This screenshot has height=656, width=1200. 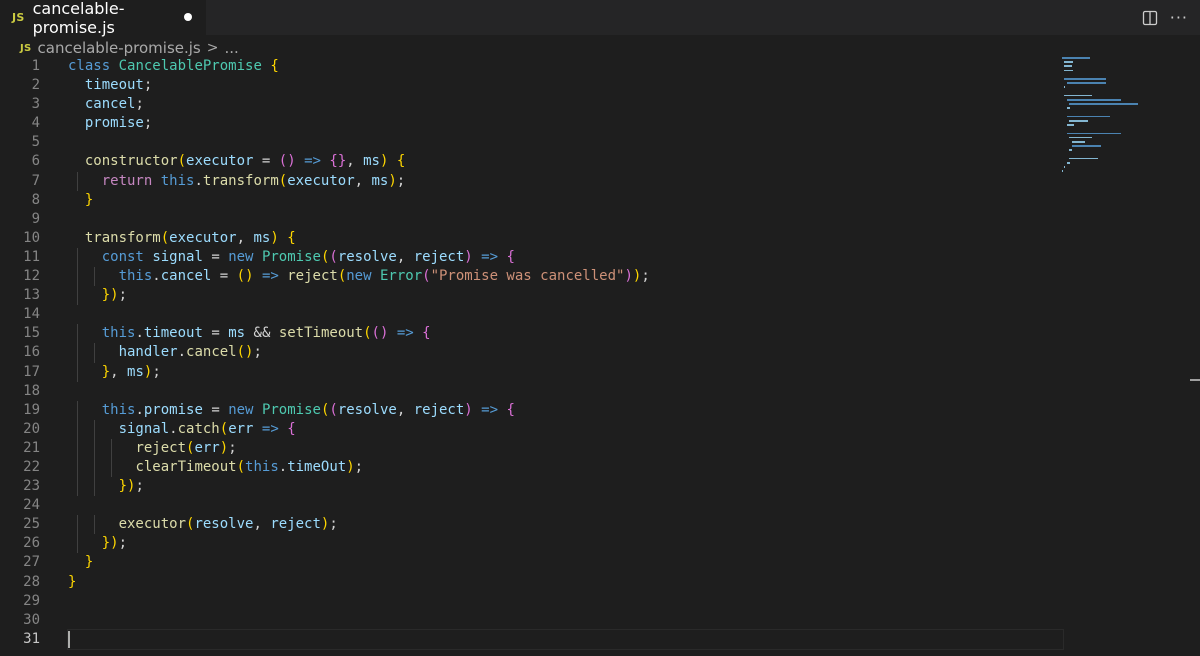 I want to click on code-text: class CancelablePromise {, so click(x=173, y=66).